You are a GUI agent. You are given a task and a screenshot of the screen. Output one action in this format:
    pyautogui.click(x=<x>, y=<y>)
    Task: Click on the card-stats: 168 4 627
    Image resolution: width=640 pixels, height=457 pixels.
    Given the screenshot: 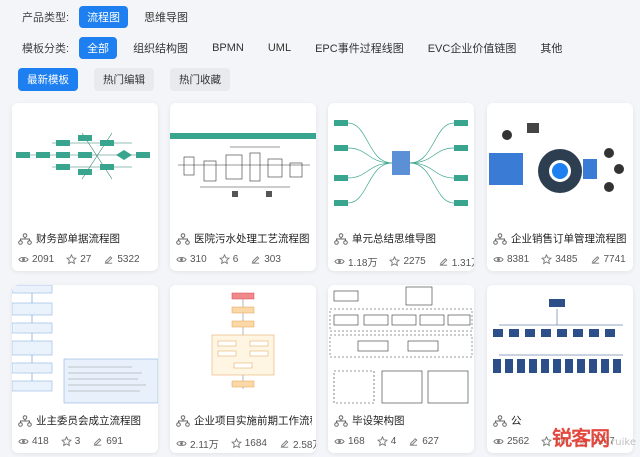 What is the action you would take?
    pyautogui.click(x=402, y=441)
    